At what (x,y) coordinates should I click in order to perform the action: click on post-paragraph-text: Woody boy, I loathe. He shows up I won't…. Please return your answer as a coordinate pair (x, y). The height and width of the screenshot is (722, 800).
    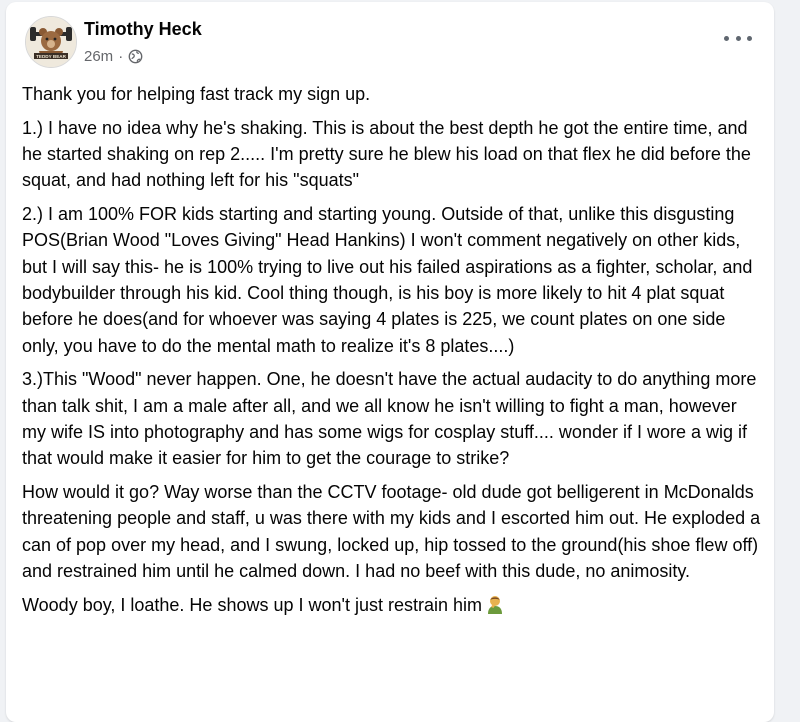
    Looking at the image, I should click on (252, 604).